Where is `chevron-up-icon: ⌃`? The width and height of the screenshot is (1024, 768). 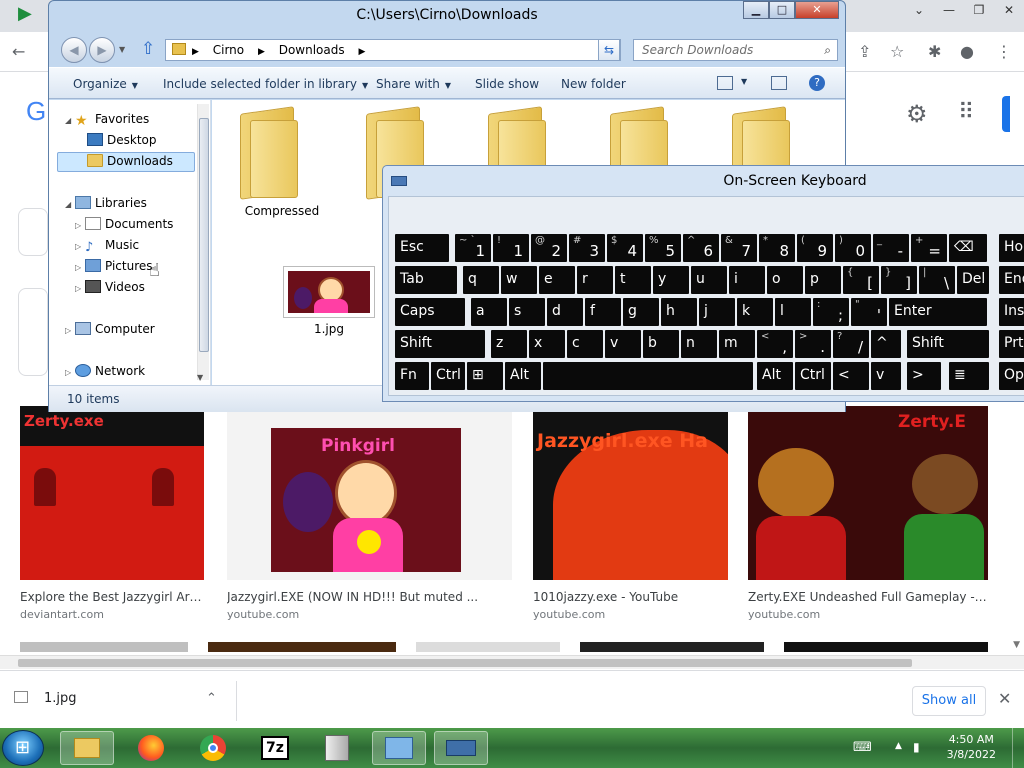 chevron-up-icon: ⌃ is located at coordinates (211, 698).